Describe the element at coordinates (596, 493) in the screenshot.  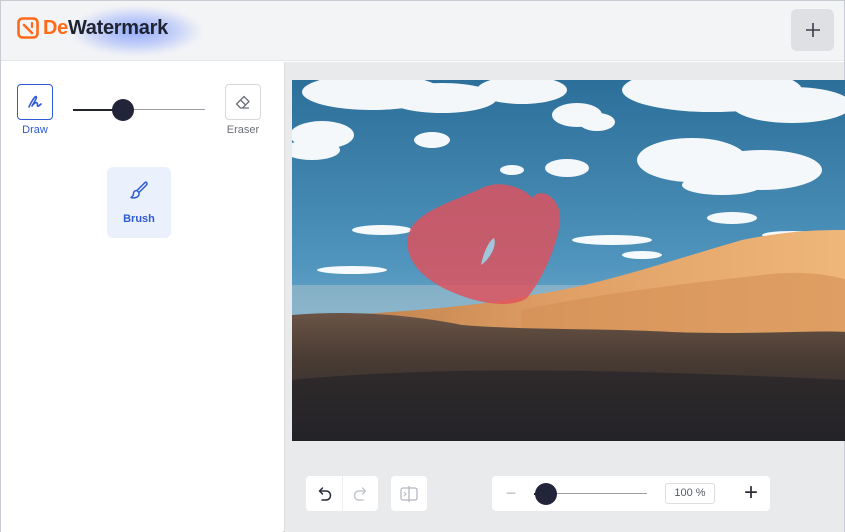
I see `zoom-track` at that location.